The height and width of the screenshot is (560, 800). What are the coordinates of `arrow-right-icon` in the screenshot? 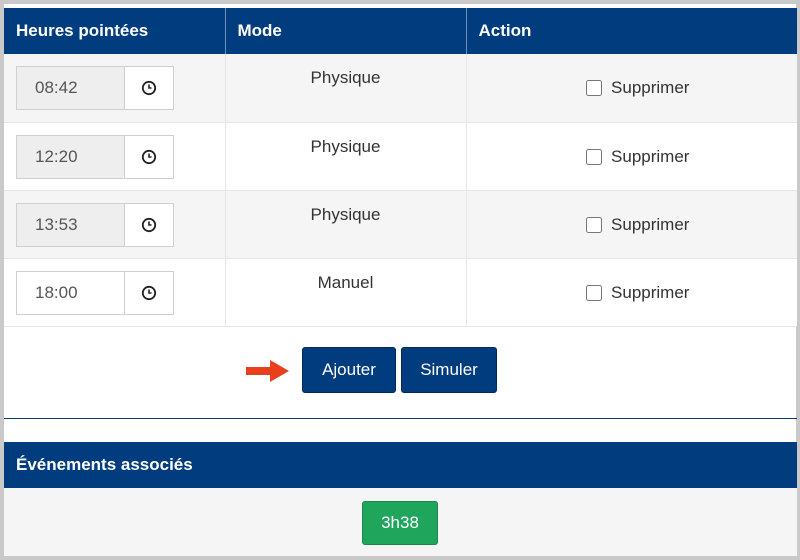 It's located at (267, 371).